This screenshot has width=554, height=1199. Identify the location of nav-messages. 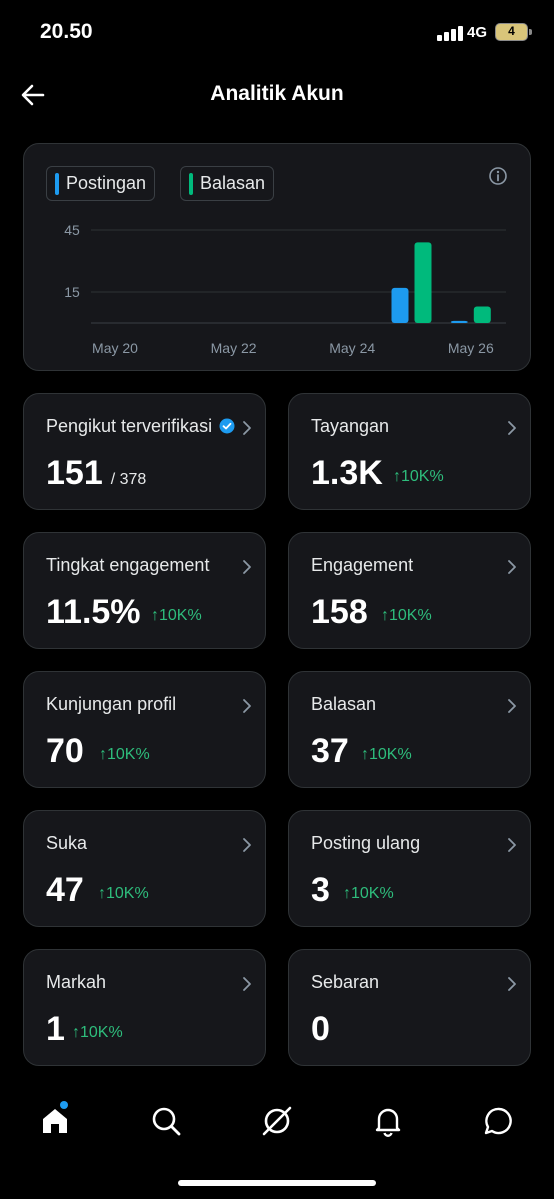
(499, 1121).